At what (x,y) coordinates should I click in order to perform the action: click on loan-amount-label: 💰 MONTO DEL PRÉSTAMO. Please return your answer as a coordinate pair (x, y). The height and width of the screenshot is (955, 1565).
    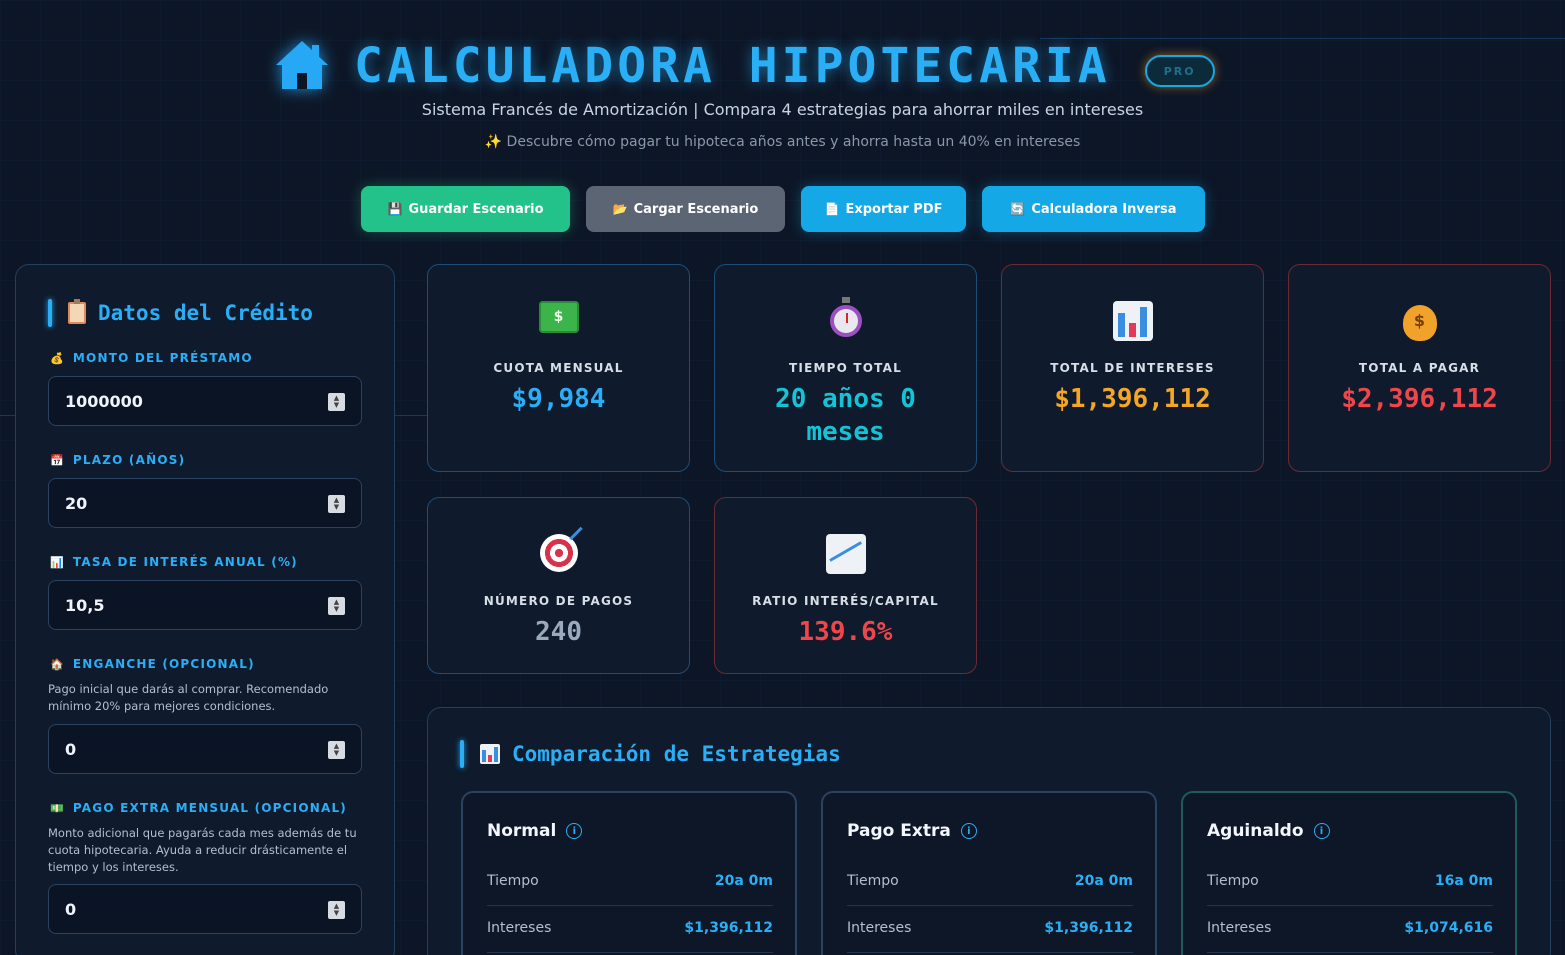
    Looking at the image, I should click on (151, 358).